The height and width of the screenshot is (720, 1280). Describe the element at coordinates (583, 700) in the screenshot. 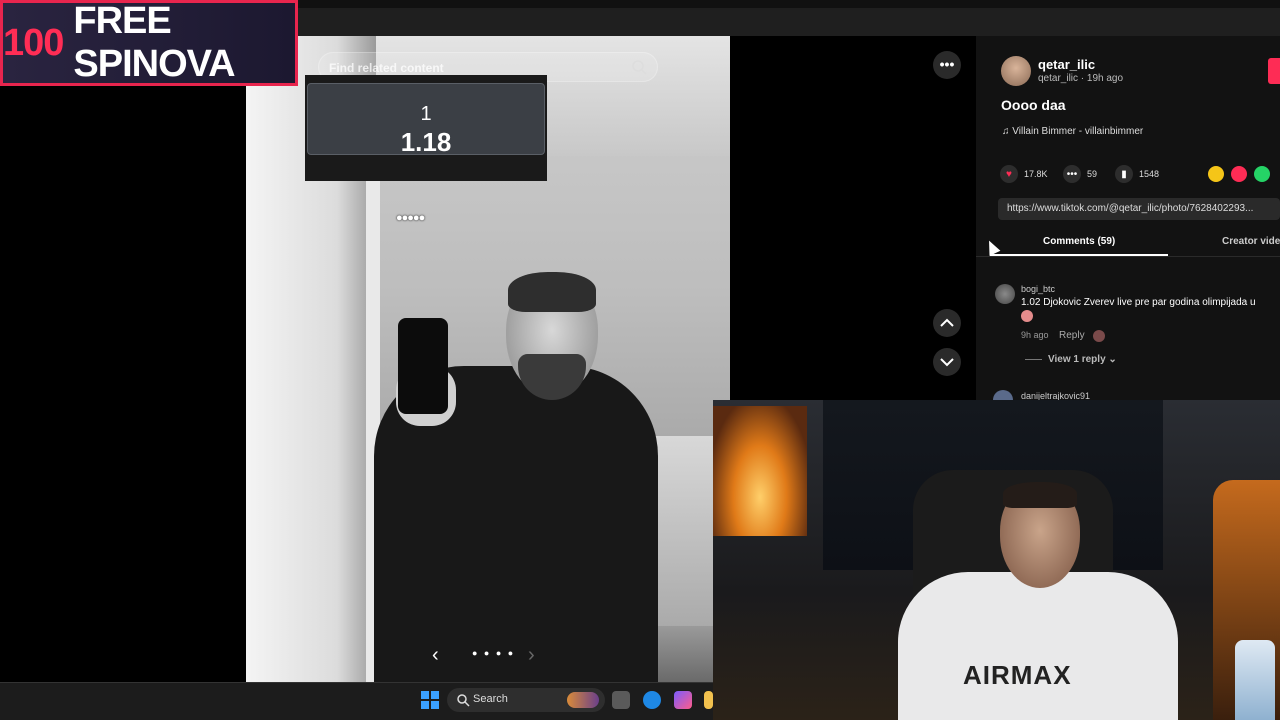

I see `search-highlight-icon` at that location.